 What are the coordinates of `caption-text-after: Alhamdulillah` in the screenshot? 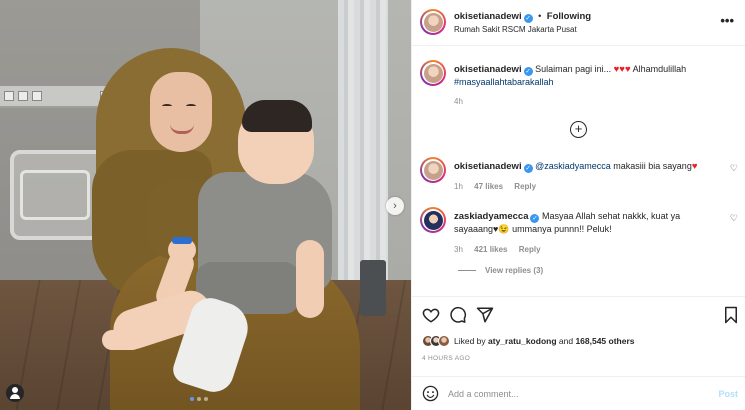 It's located at (658, 69).